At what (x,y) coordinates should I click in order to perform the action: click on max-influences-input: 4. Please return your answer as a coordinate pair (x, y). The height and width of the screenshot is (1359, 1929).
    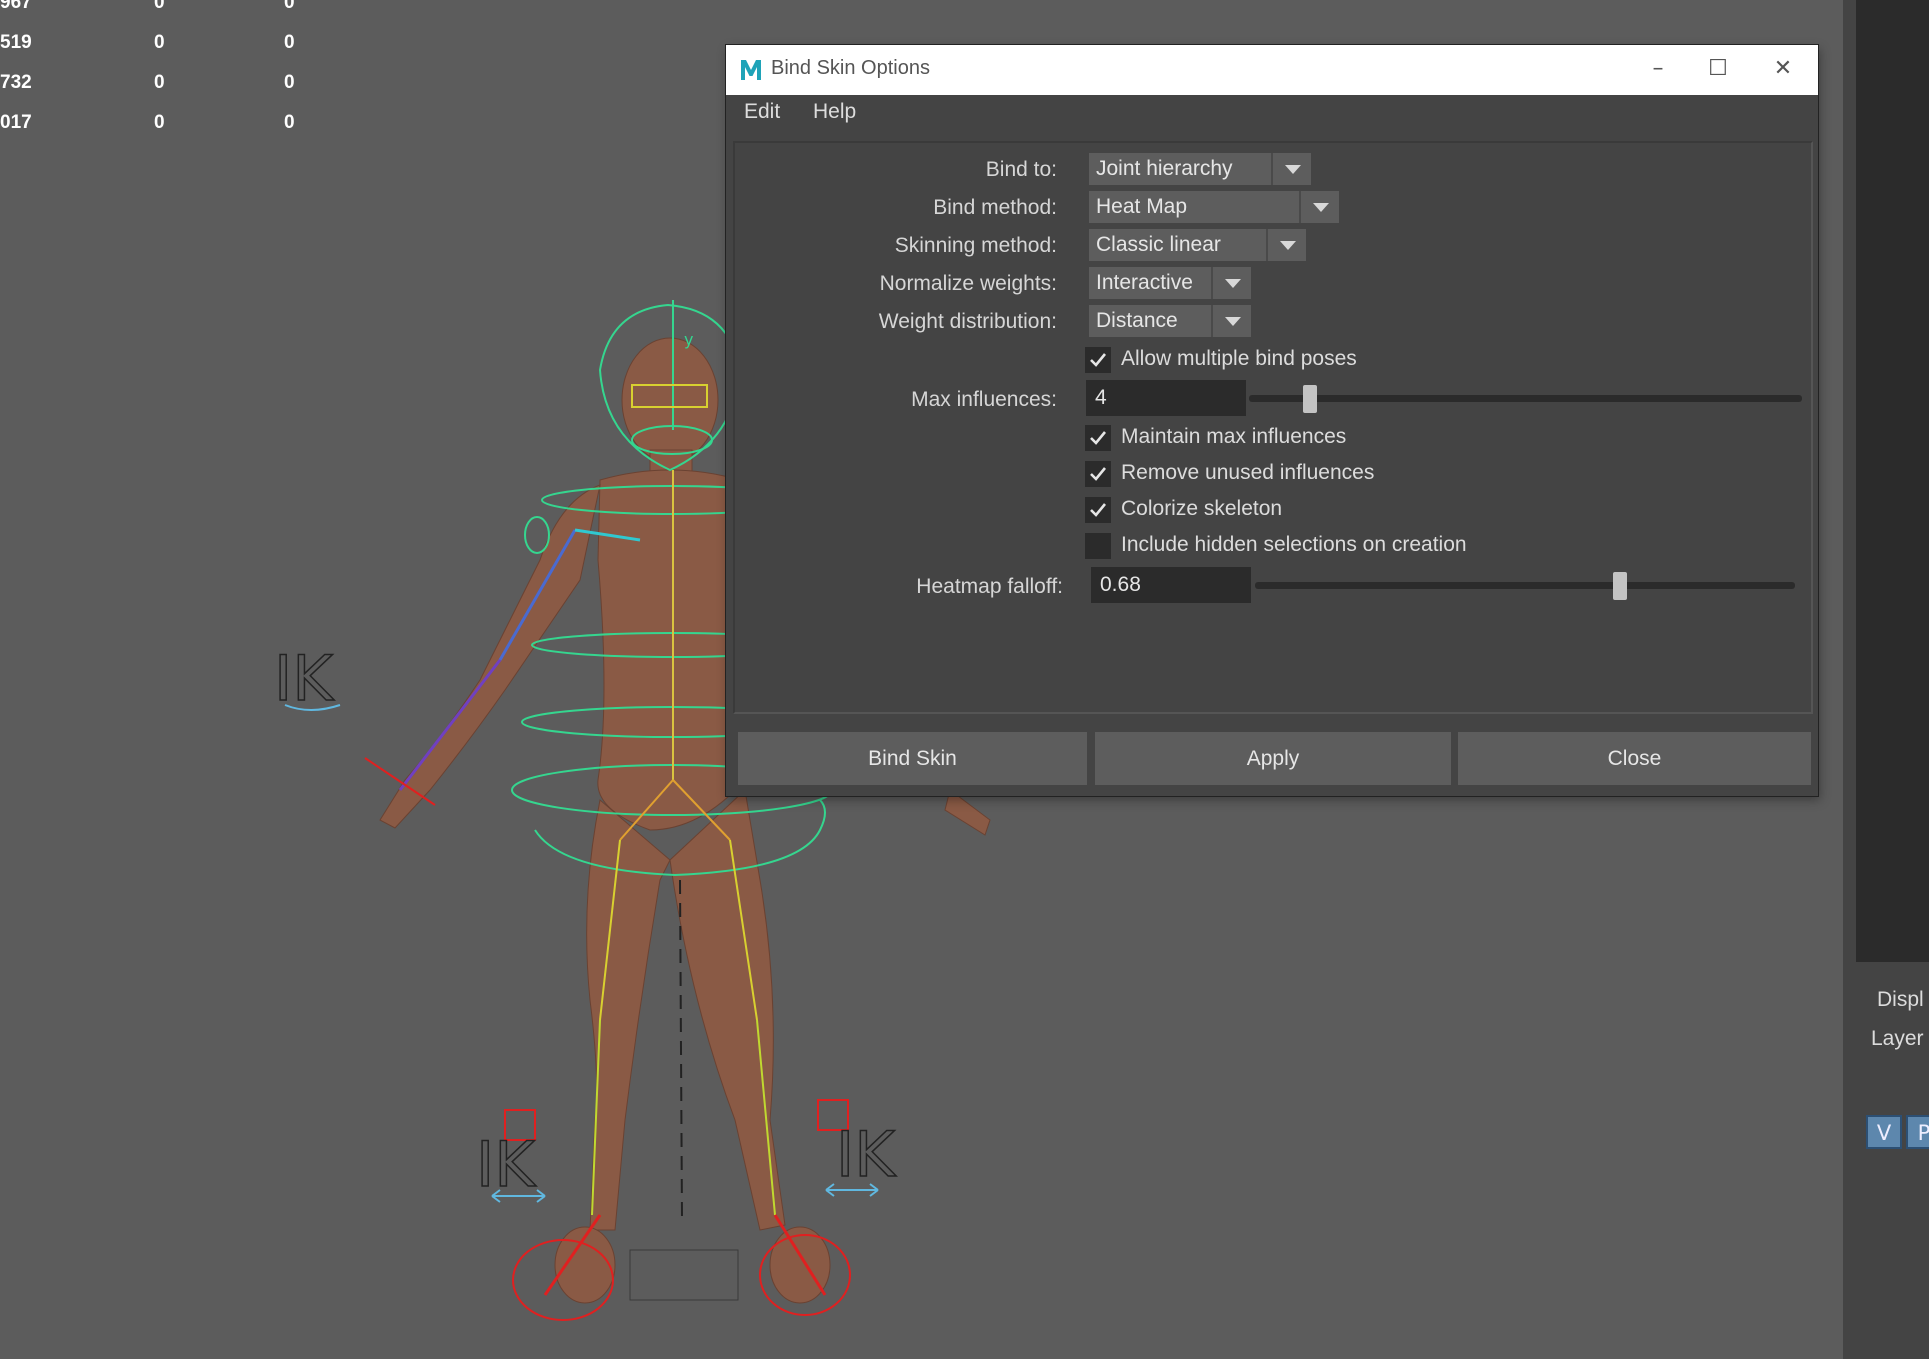
    Looking at the image, I should click on (1166, 398).